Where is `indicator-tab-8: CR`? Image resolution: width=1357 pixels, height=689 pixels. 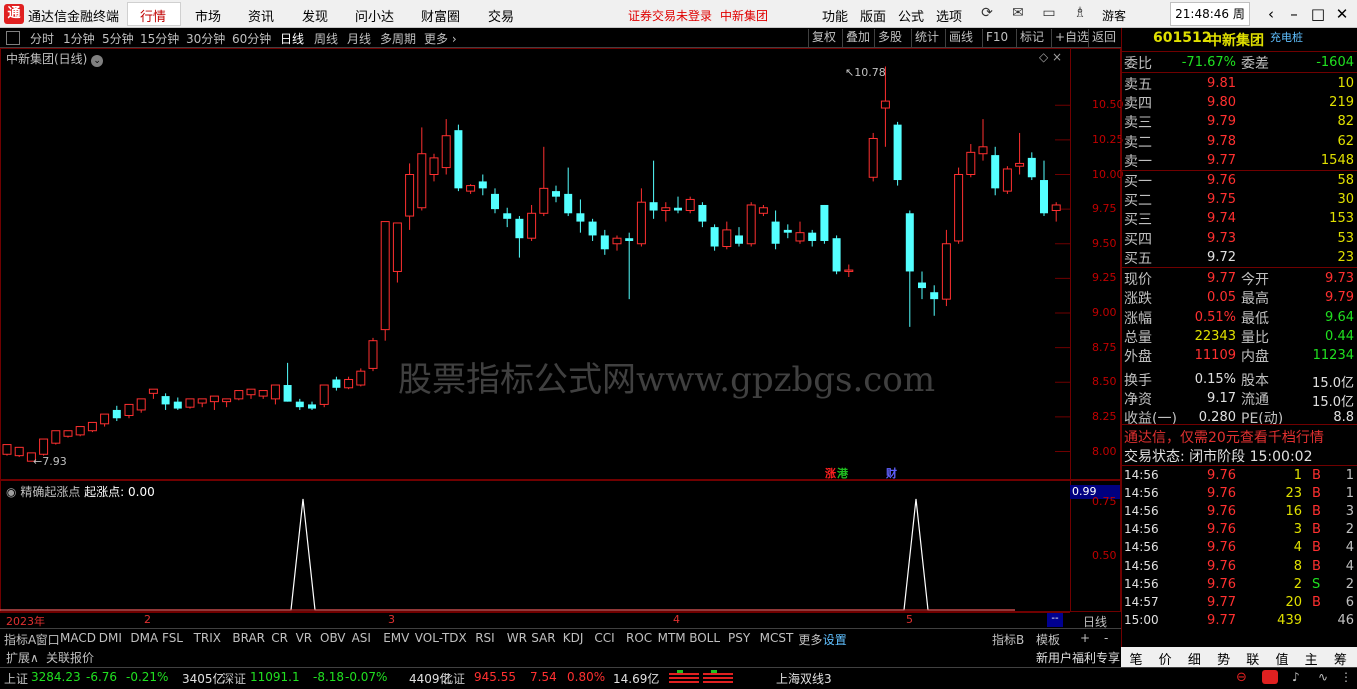 indicator-tab-8: CR is located at coordinates (279, 638).